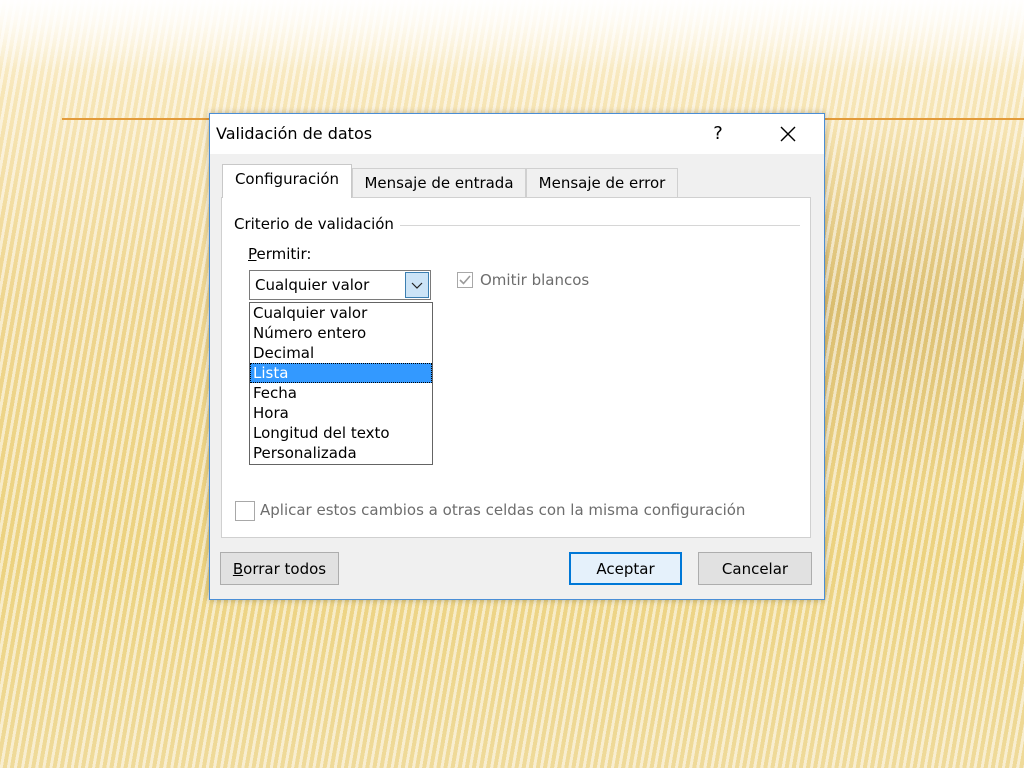 Image resolution: width=1024 pixels, height=768 pixels. What do you see at coordinates (602, 183) in the screenshot?
I see `tab-mensaje-de-error: Mensaje de error` at bounding box center [602, 183].